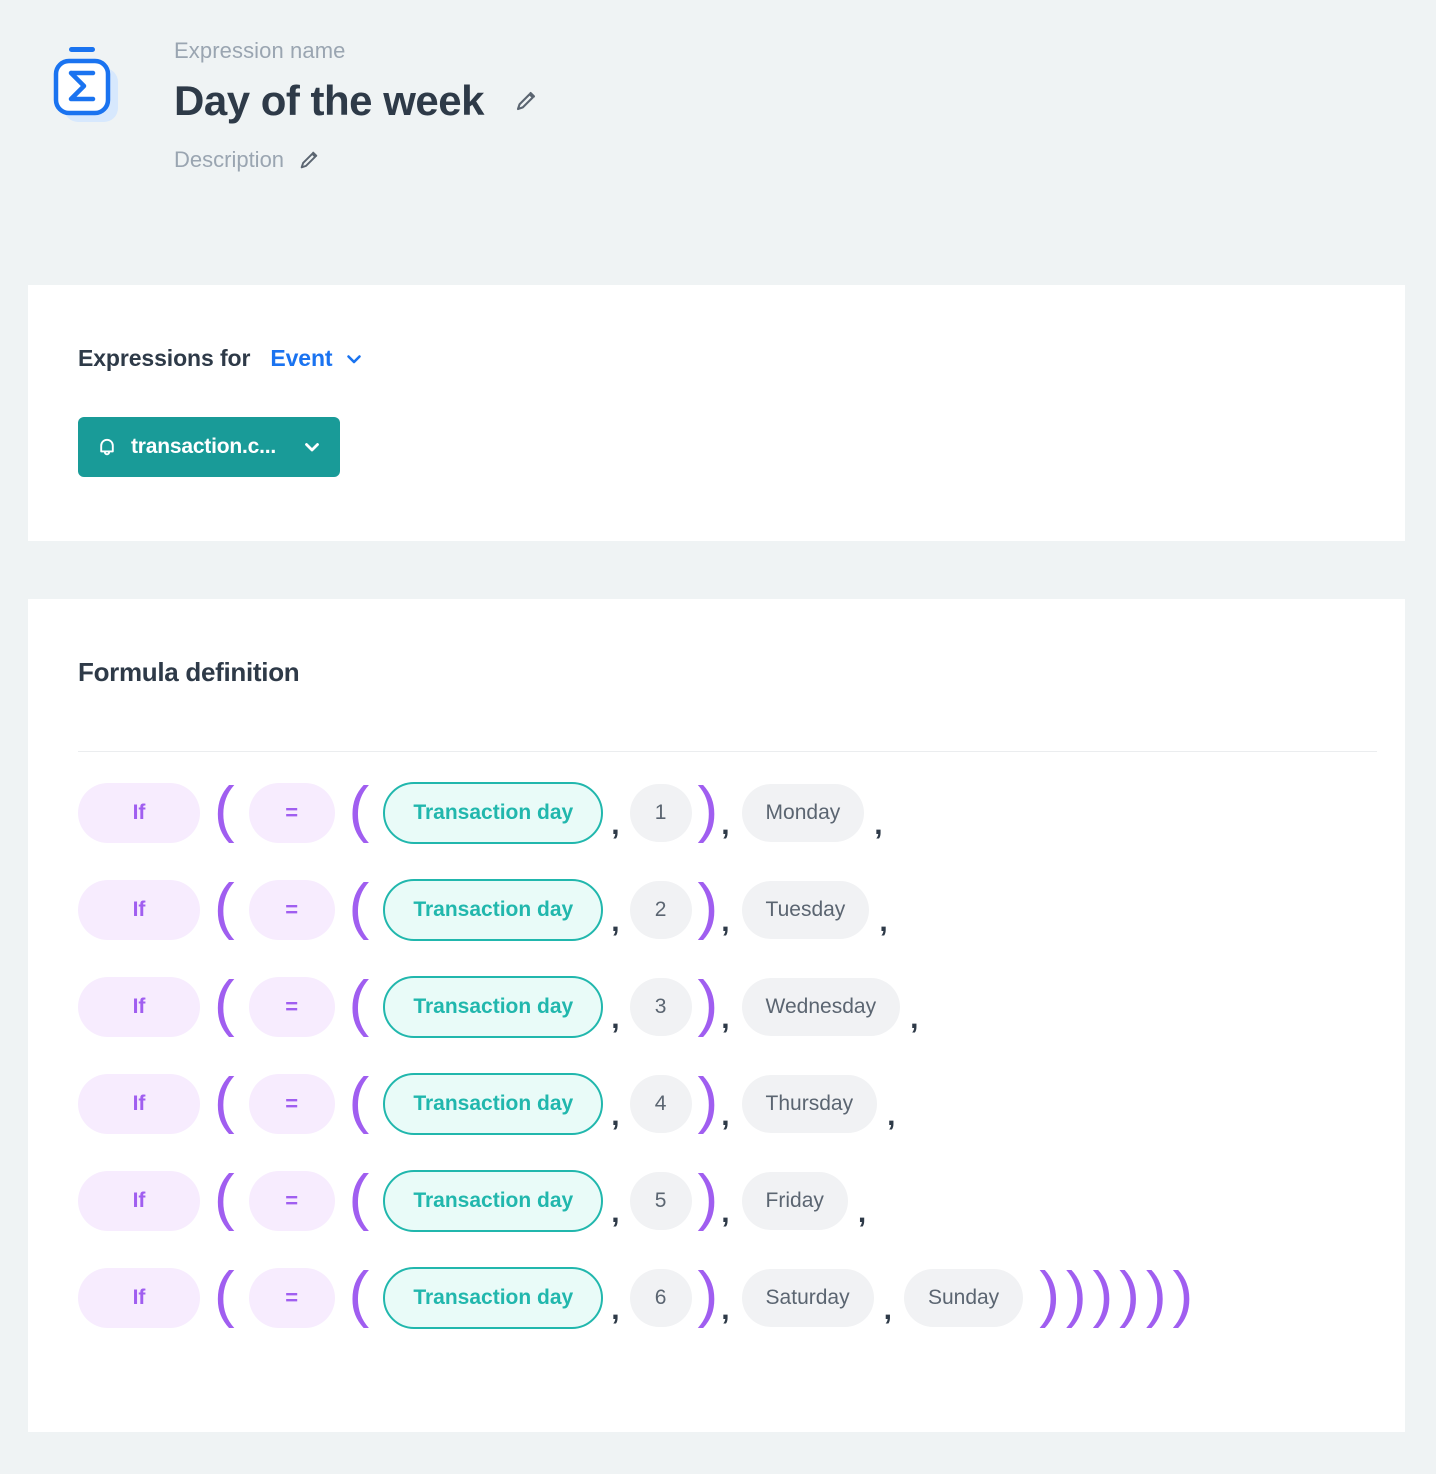 This screenshot has width=1436, height=1474. What do you see at coordinates (660, 812) in the screenshot?
I see `token-value: 1` at bounding box center [660, 812].